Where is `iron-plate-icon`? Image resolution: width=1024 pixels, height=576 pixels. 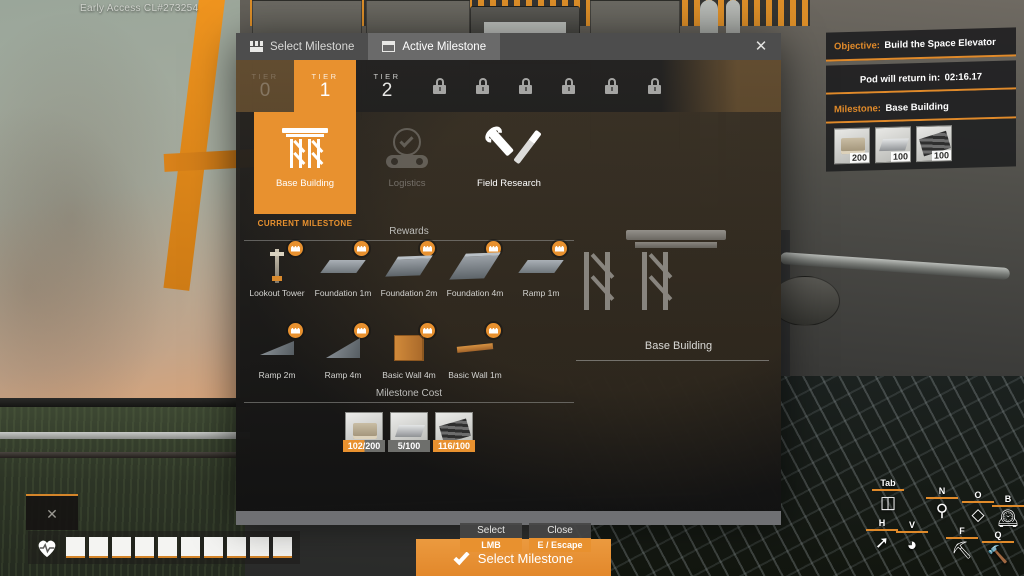 iron-plate-icon is located at coordinates (894, 145).